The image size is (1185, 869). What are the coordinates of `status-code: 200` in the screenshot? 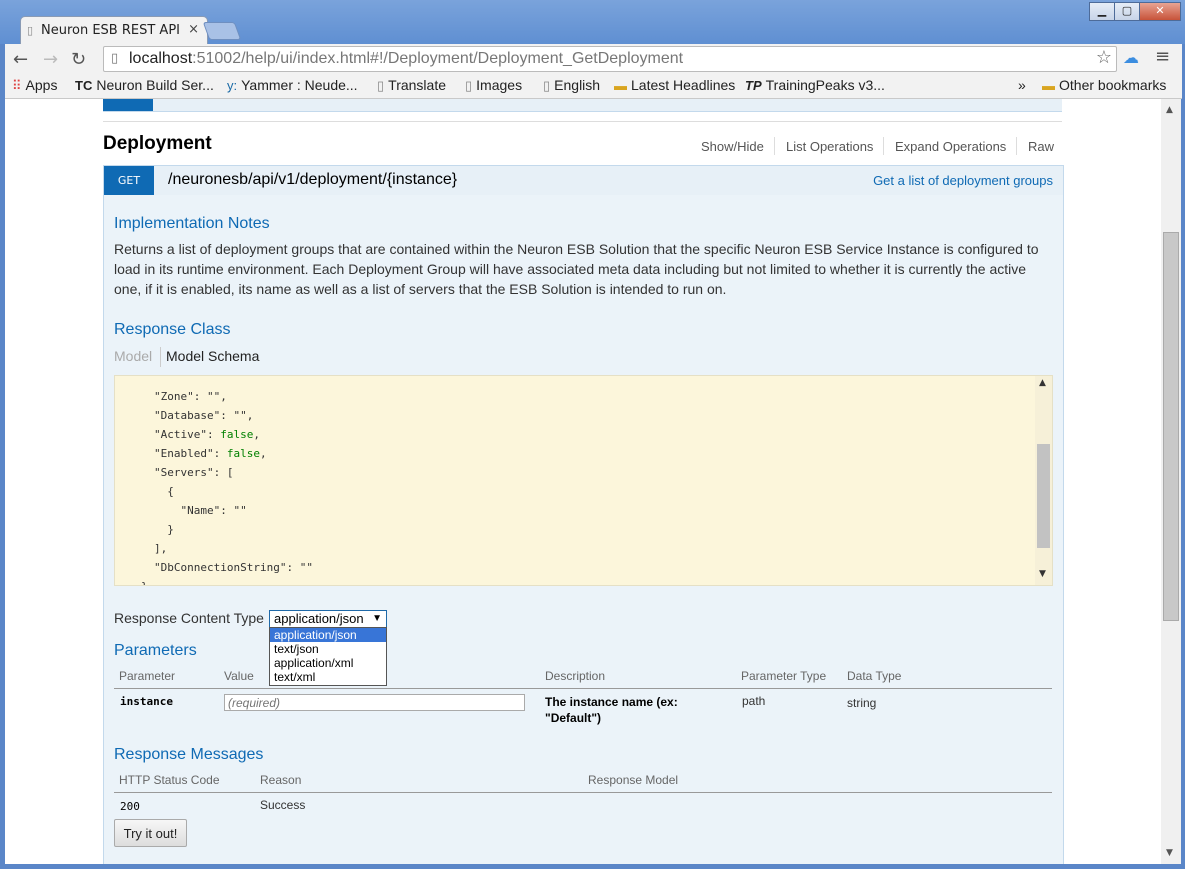 It's located at (130, 806).